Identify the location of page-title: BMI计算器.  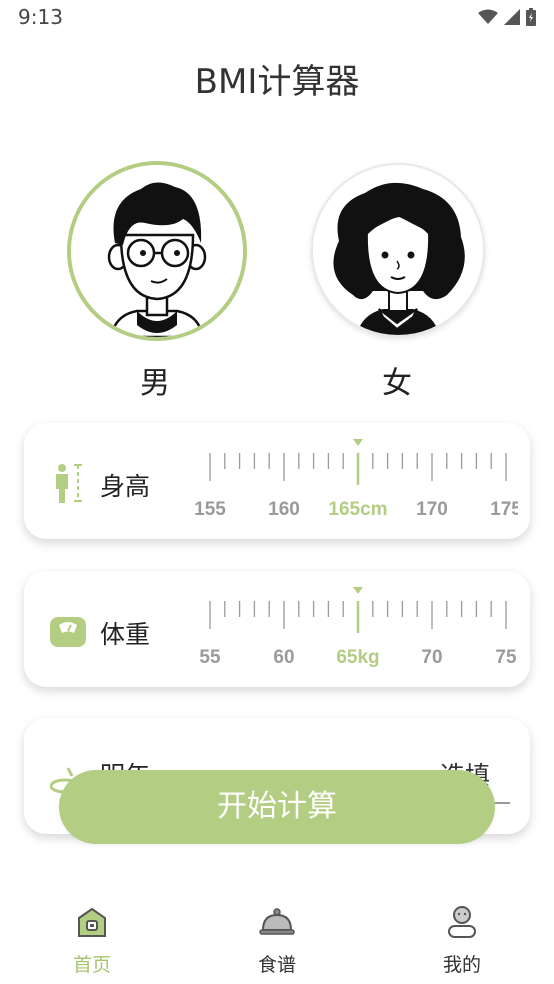
(277, 82).